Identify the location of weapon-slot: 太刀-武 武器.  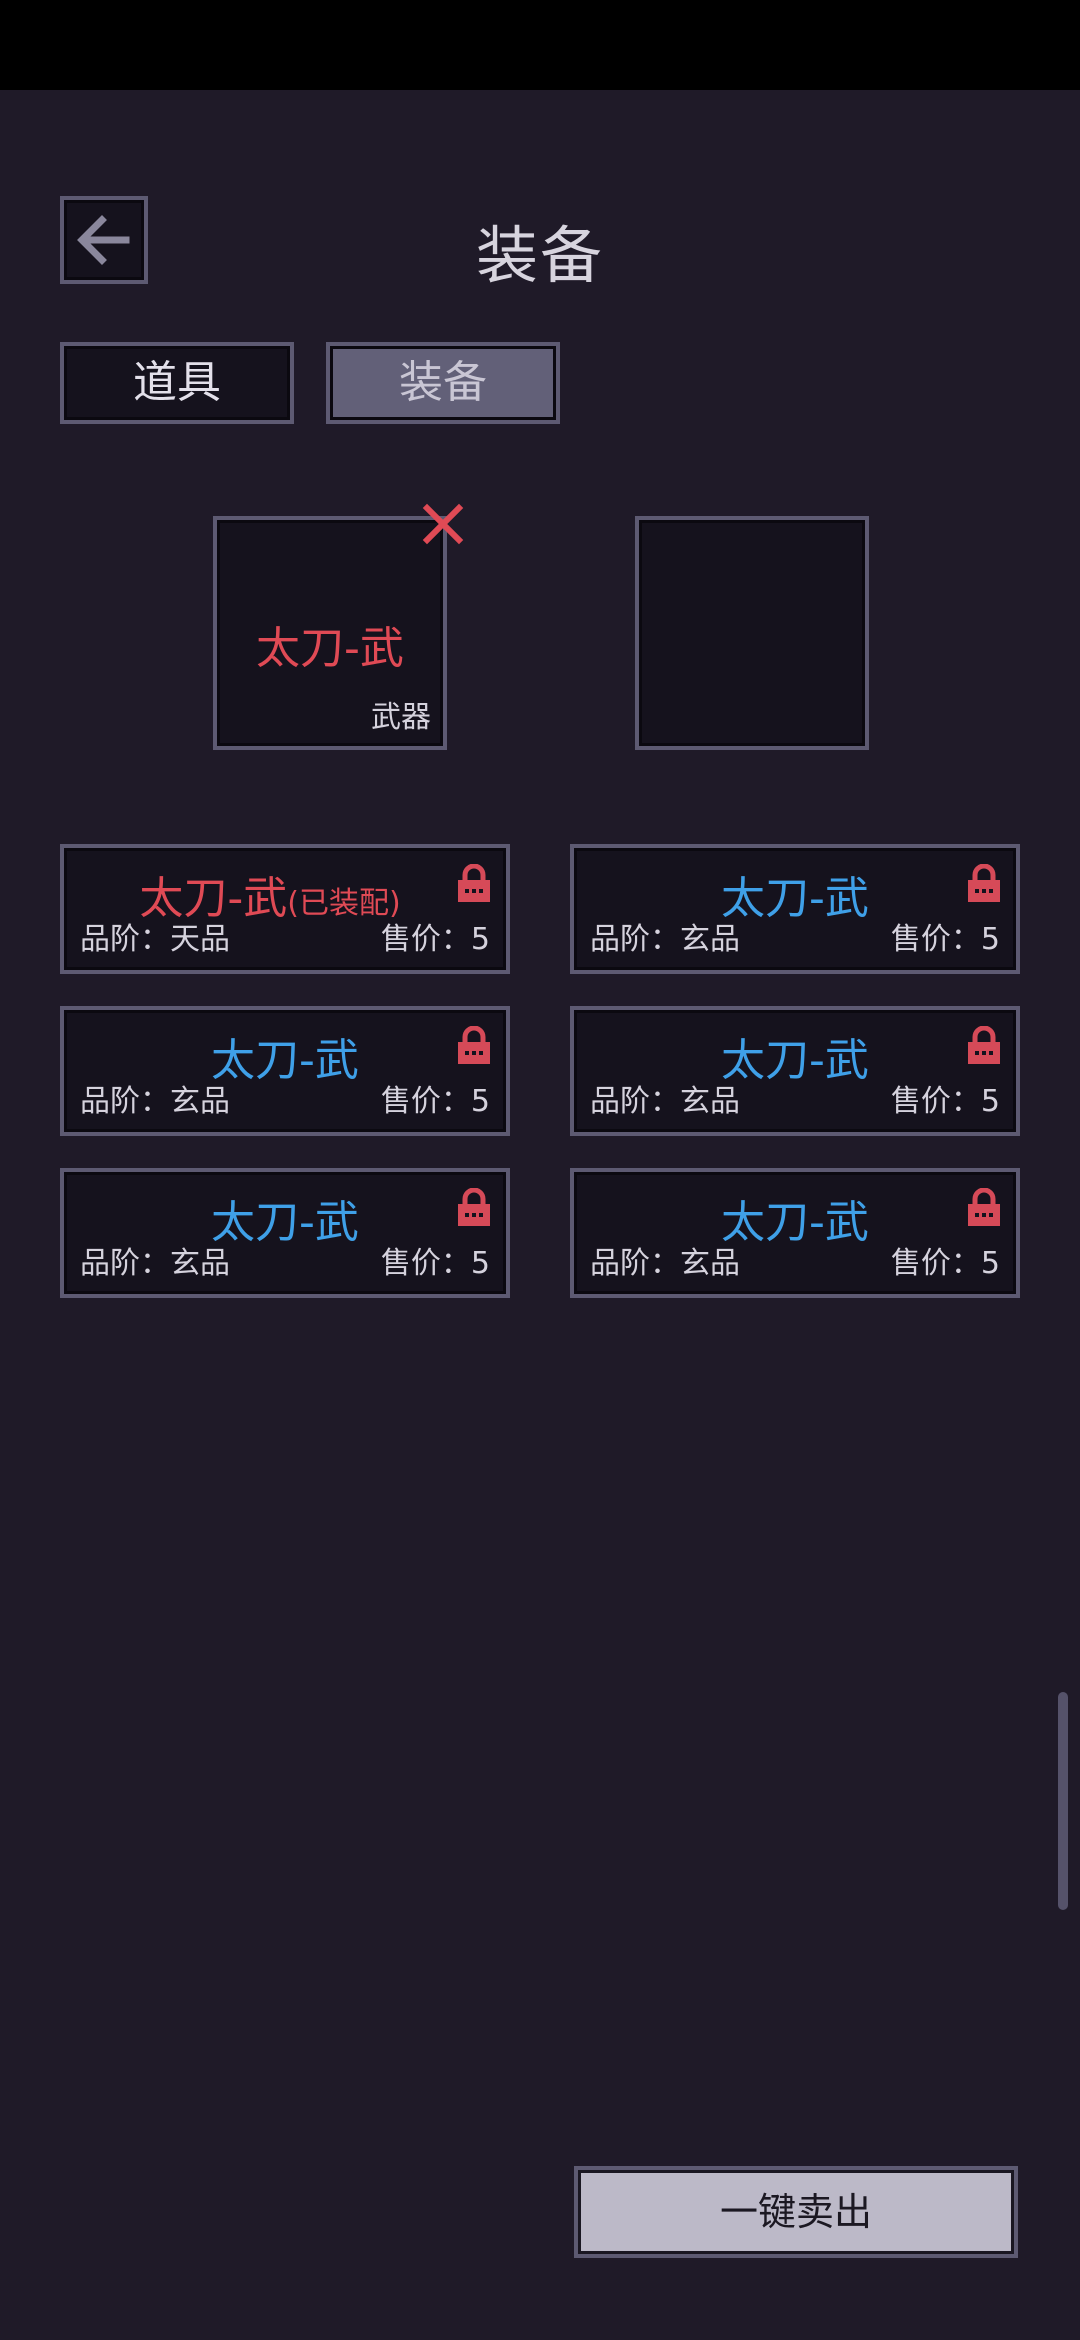
(338, 626).